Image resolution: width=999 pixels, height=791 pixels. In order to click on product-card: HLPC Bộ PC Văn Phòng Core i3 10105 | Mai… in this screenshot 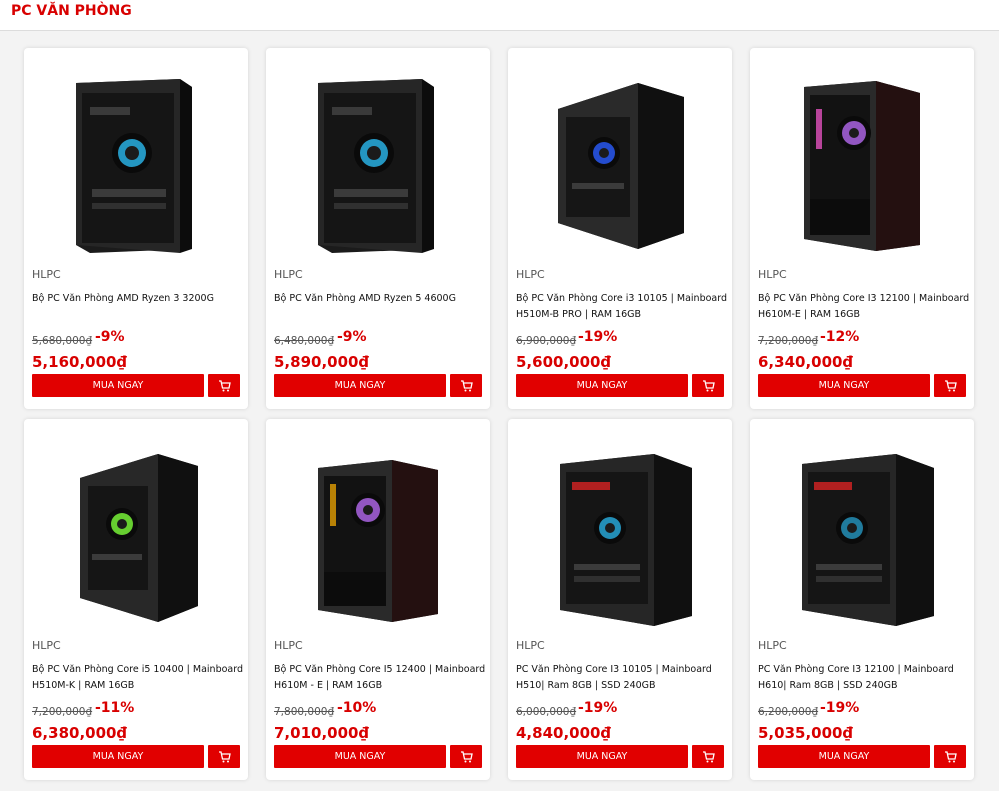, I will do `click(620, 228)`.